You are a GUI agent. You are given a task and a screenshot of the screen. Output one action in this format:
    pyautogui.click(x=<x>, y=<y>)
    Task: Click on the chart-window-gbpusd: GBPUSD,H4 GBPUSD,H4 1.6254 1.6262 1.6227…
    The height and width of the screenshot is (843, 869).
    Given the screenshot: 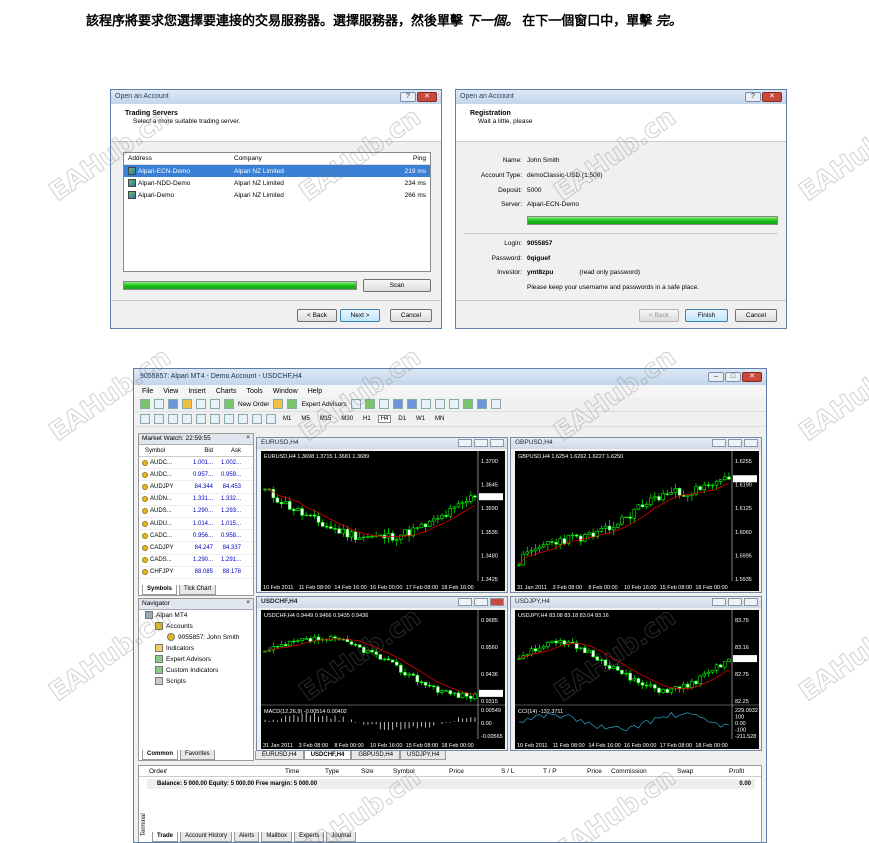 What is the action you would take?
    pyautogui.click(x=636, y=515)
    